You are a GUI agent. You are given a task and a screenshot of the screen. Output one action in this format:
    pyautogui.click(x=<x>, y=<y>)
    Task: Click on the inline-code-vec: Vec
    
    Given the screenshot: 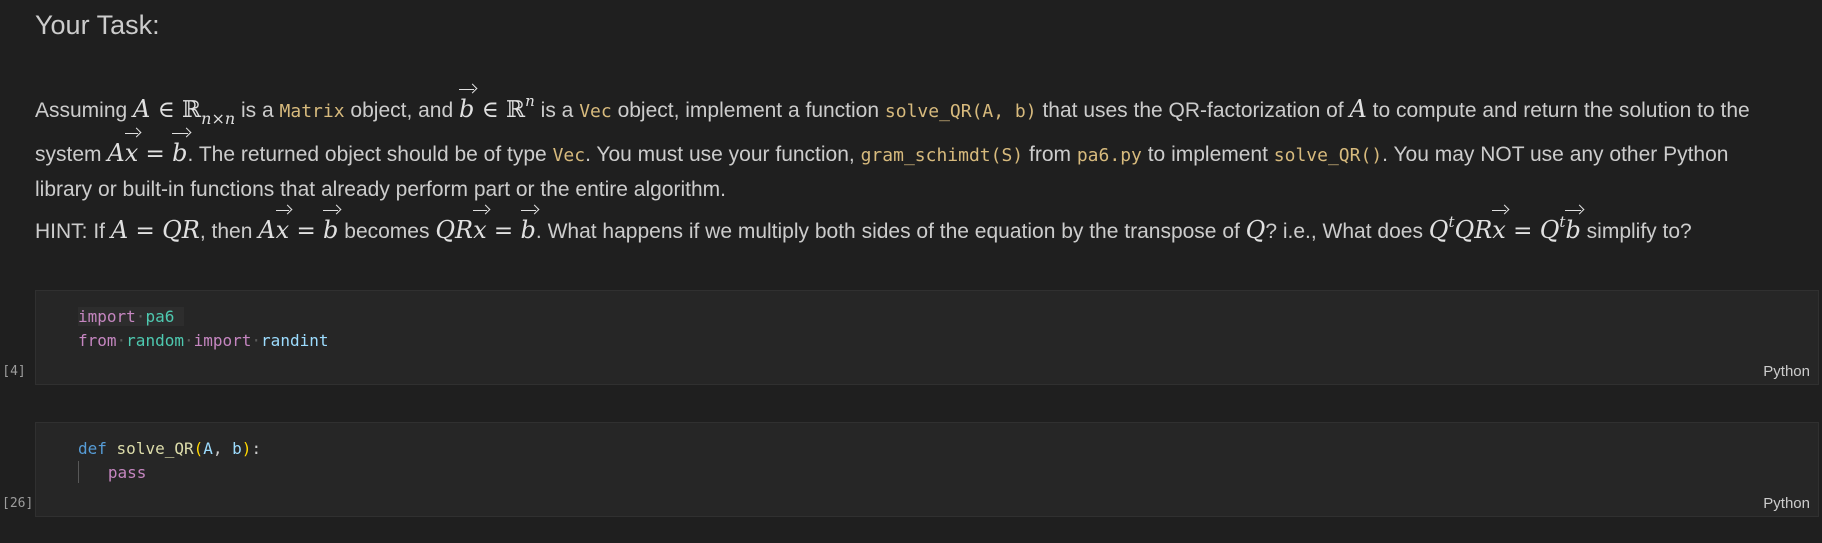 What is the action you would take?
    pyautogui.click(x=595, y=111)
    